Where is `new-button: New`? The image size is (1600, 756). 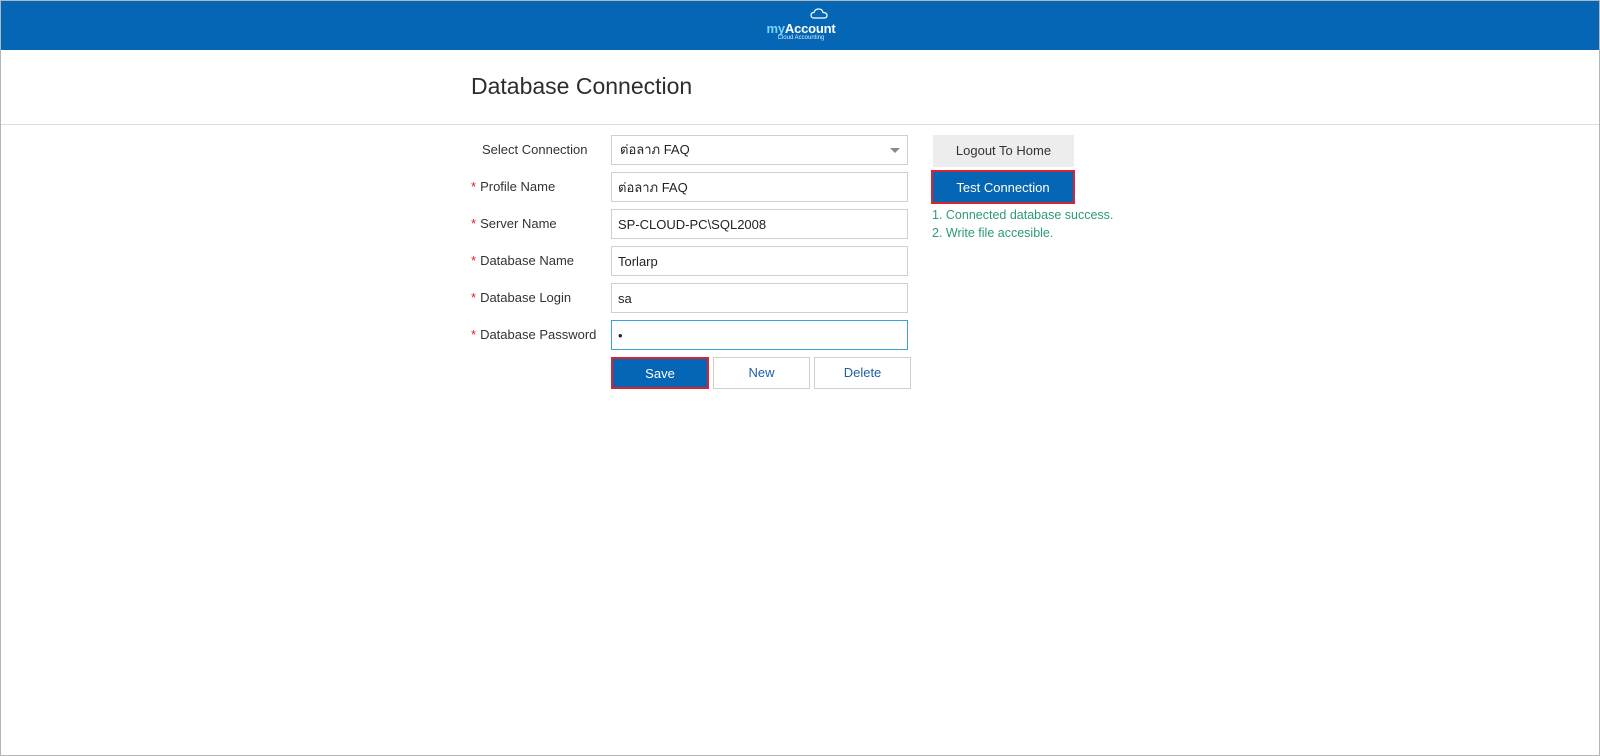 new-button: New is located at coordinates (761, 373).